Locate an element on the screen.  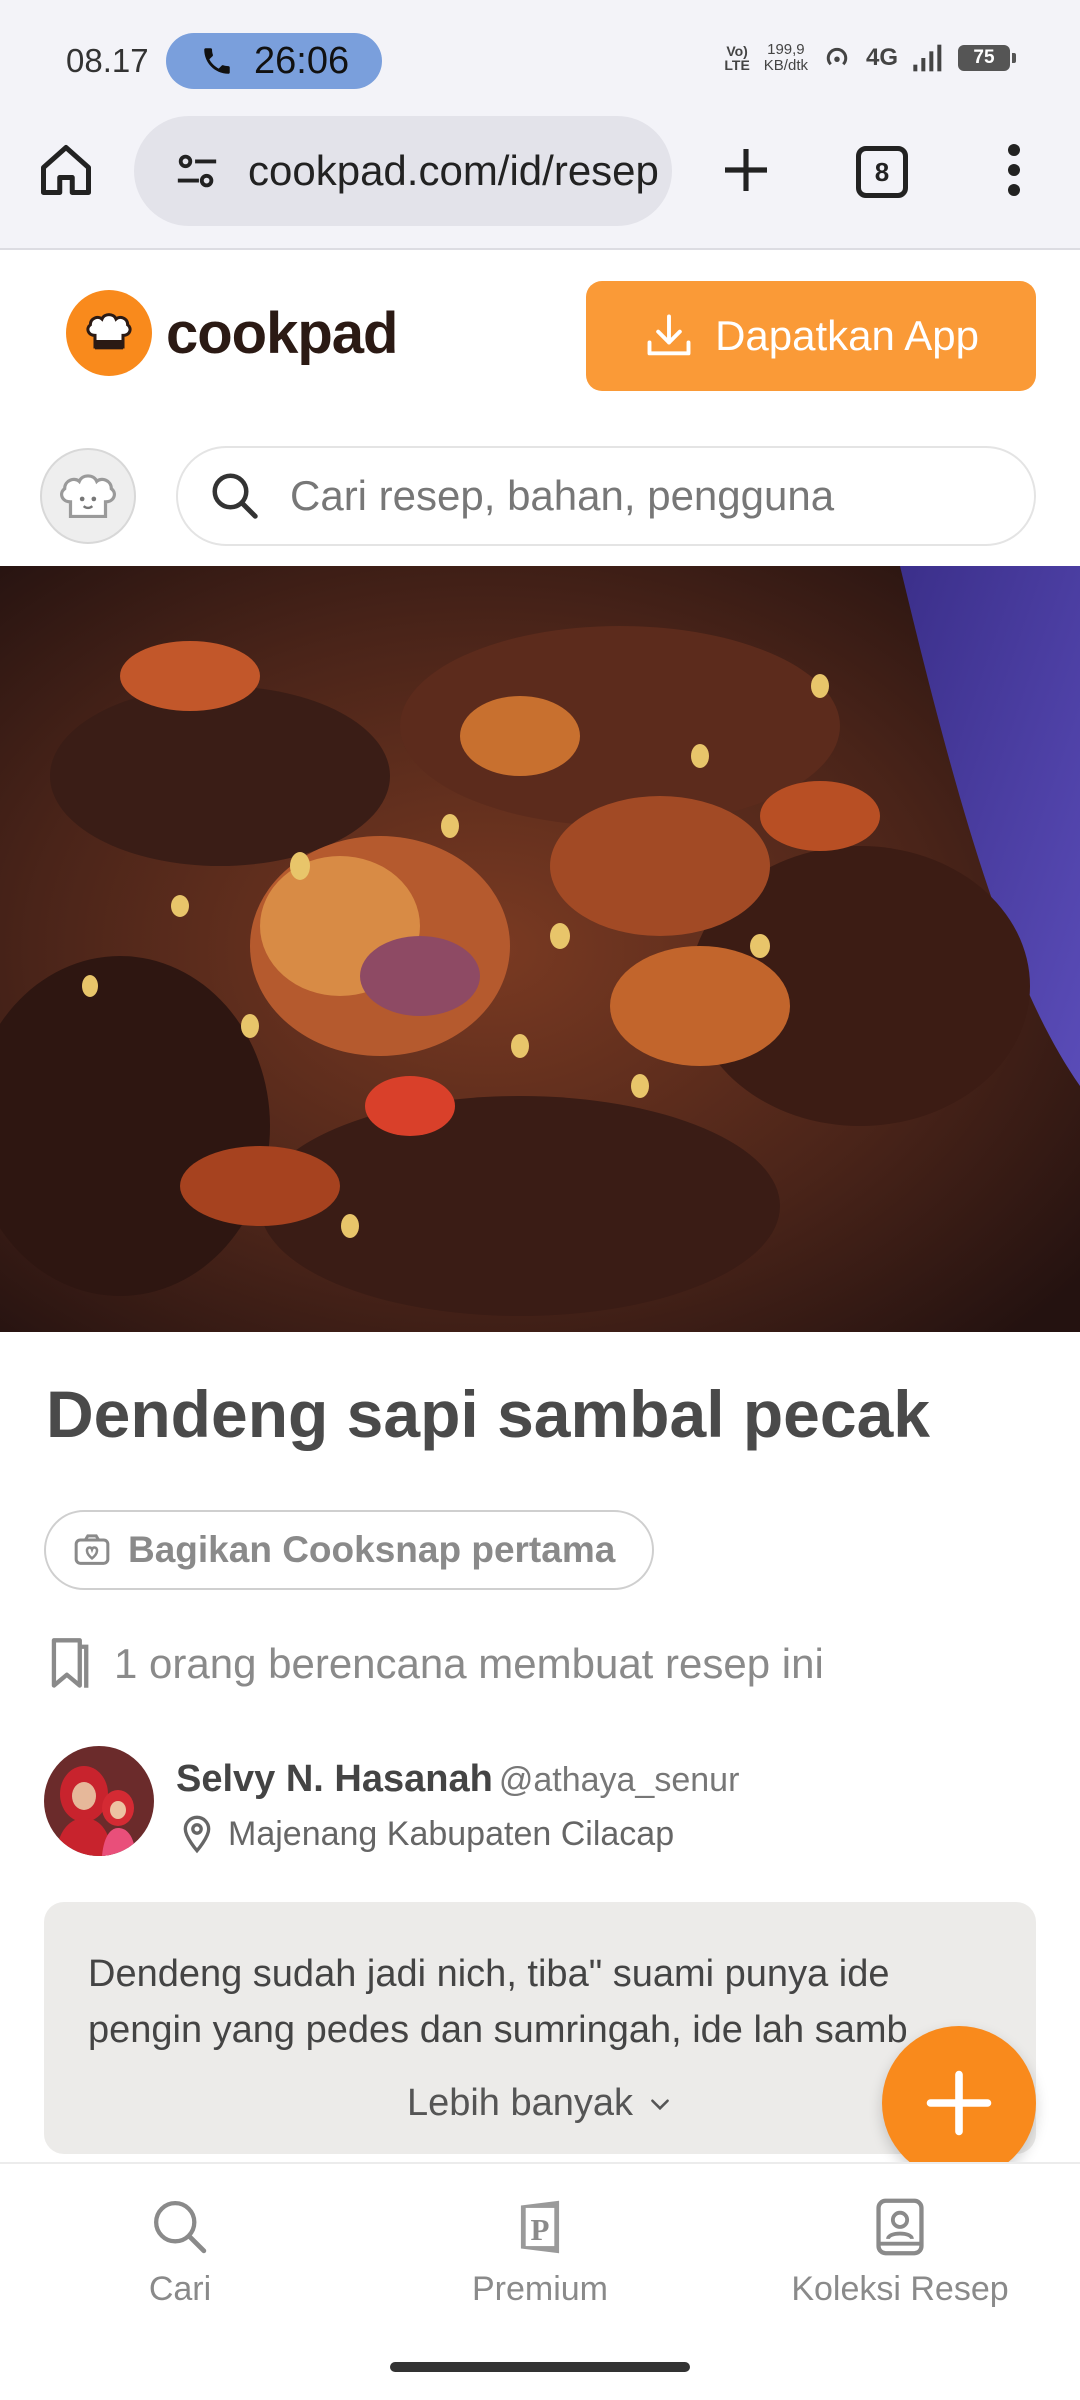
network-speed: 199,9 KB/dtk is located at coordinates (786, 58).